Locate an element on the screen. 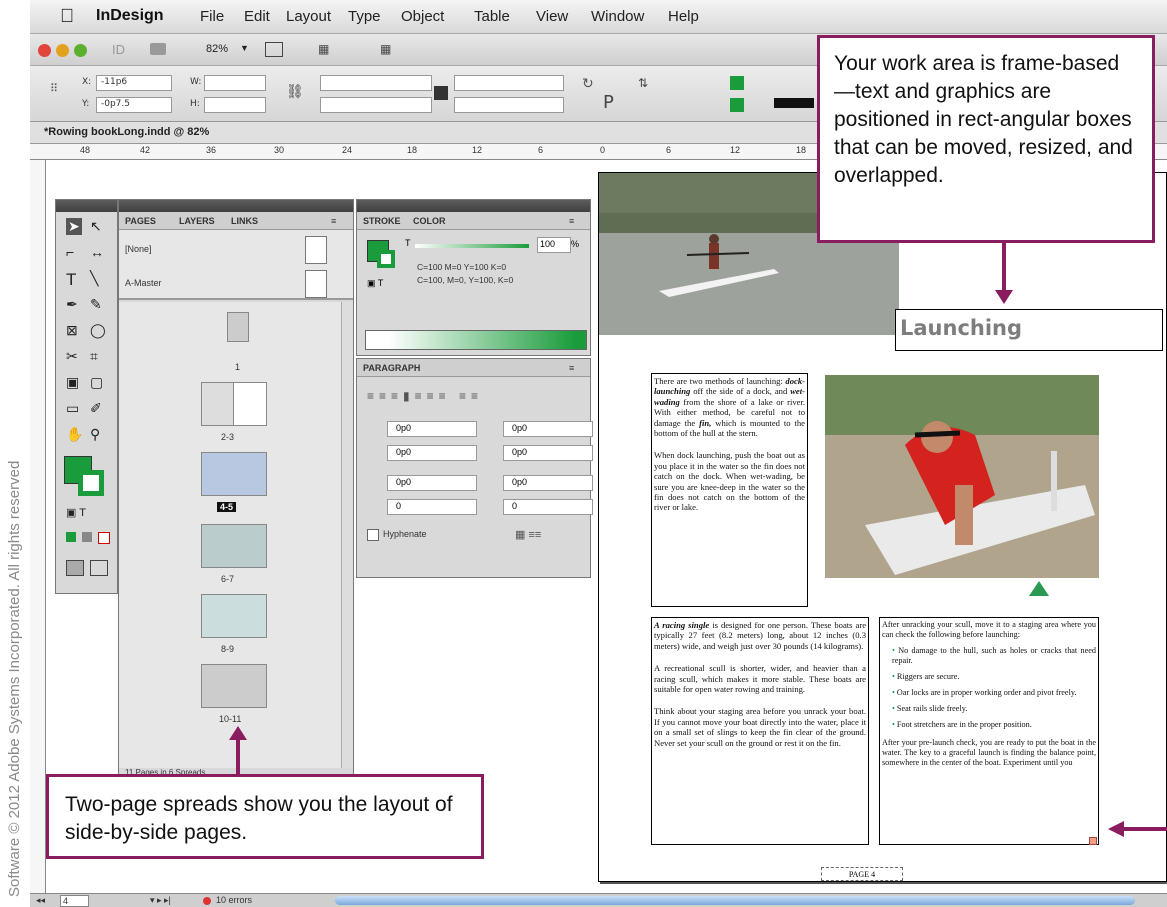 The height and width of the screenshot is (907, 1167). pages-scrollbar is located at coordinates (347, 535).